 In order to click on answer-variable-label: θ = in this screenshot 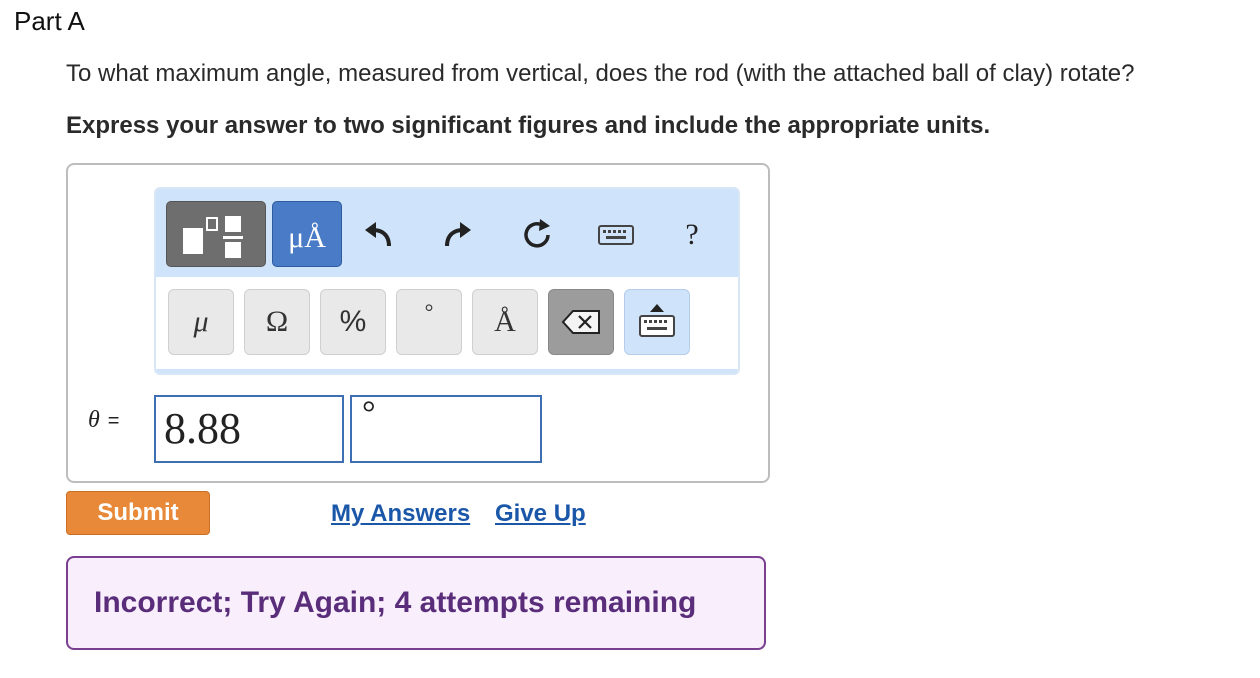, I will do `click(103, 420)`.